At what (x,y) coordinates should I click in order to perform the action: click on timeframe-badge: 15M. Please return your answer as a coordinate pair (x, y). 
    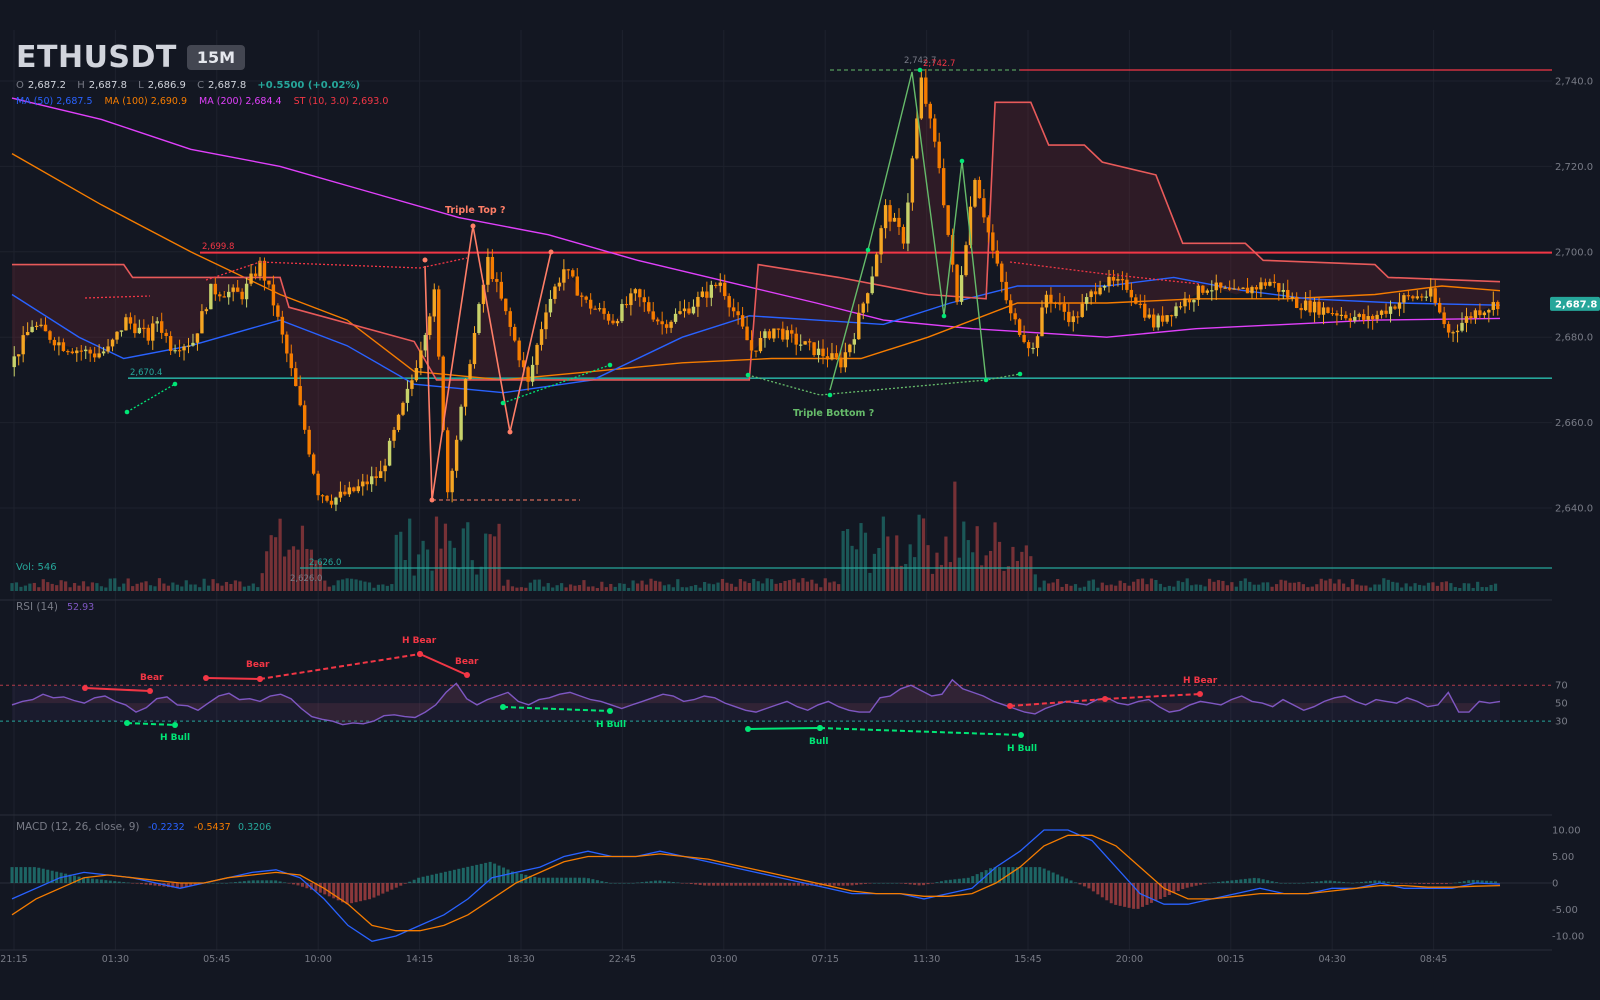
    Looking at the image, I should click on (216, 57).